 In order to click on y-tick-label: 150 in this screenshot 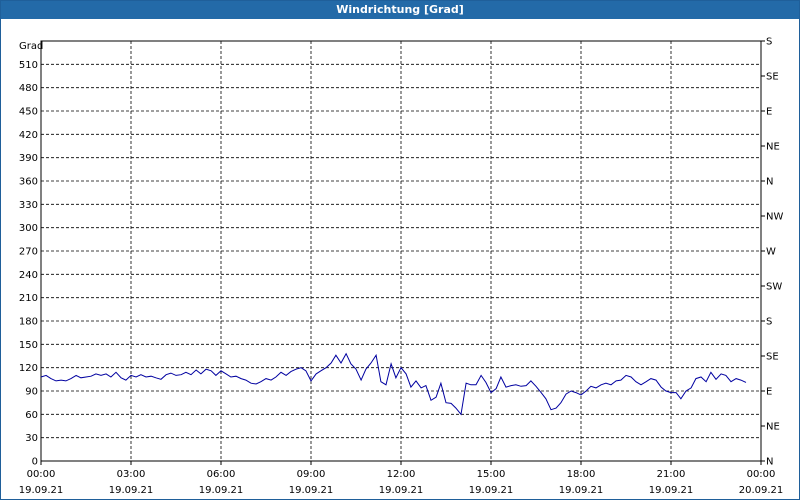, I will do `click(28, 345)`.